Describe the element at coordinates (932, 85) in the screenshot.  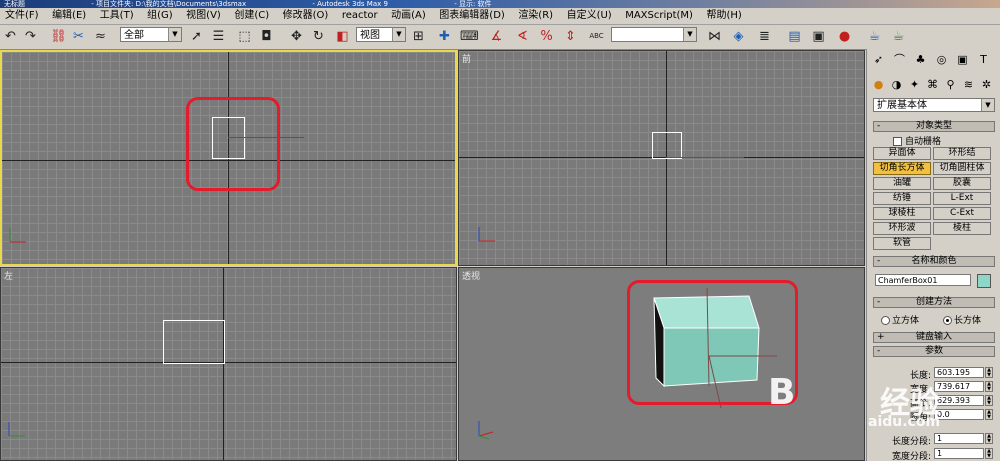
I see `cameras-icon: ⌘` at that location.